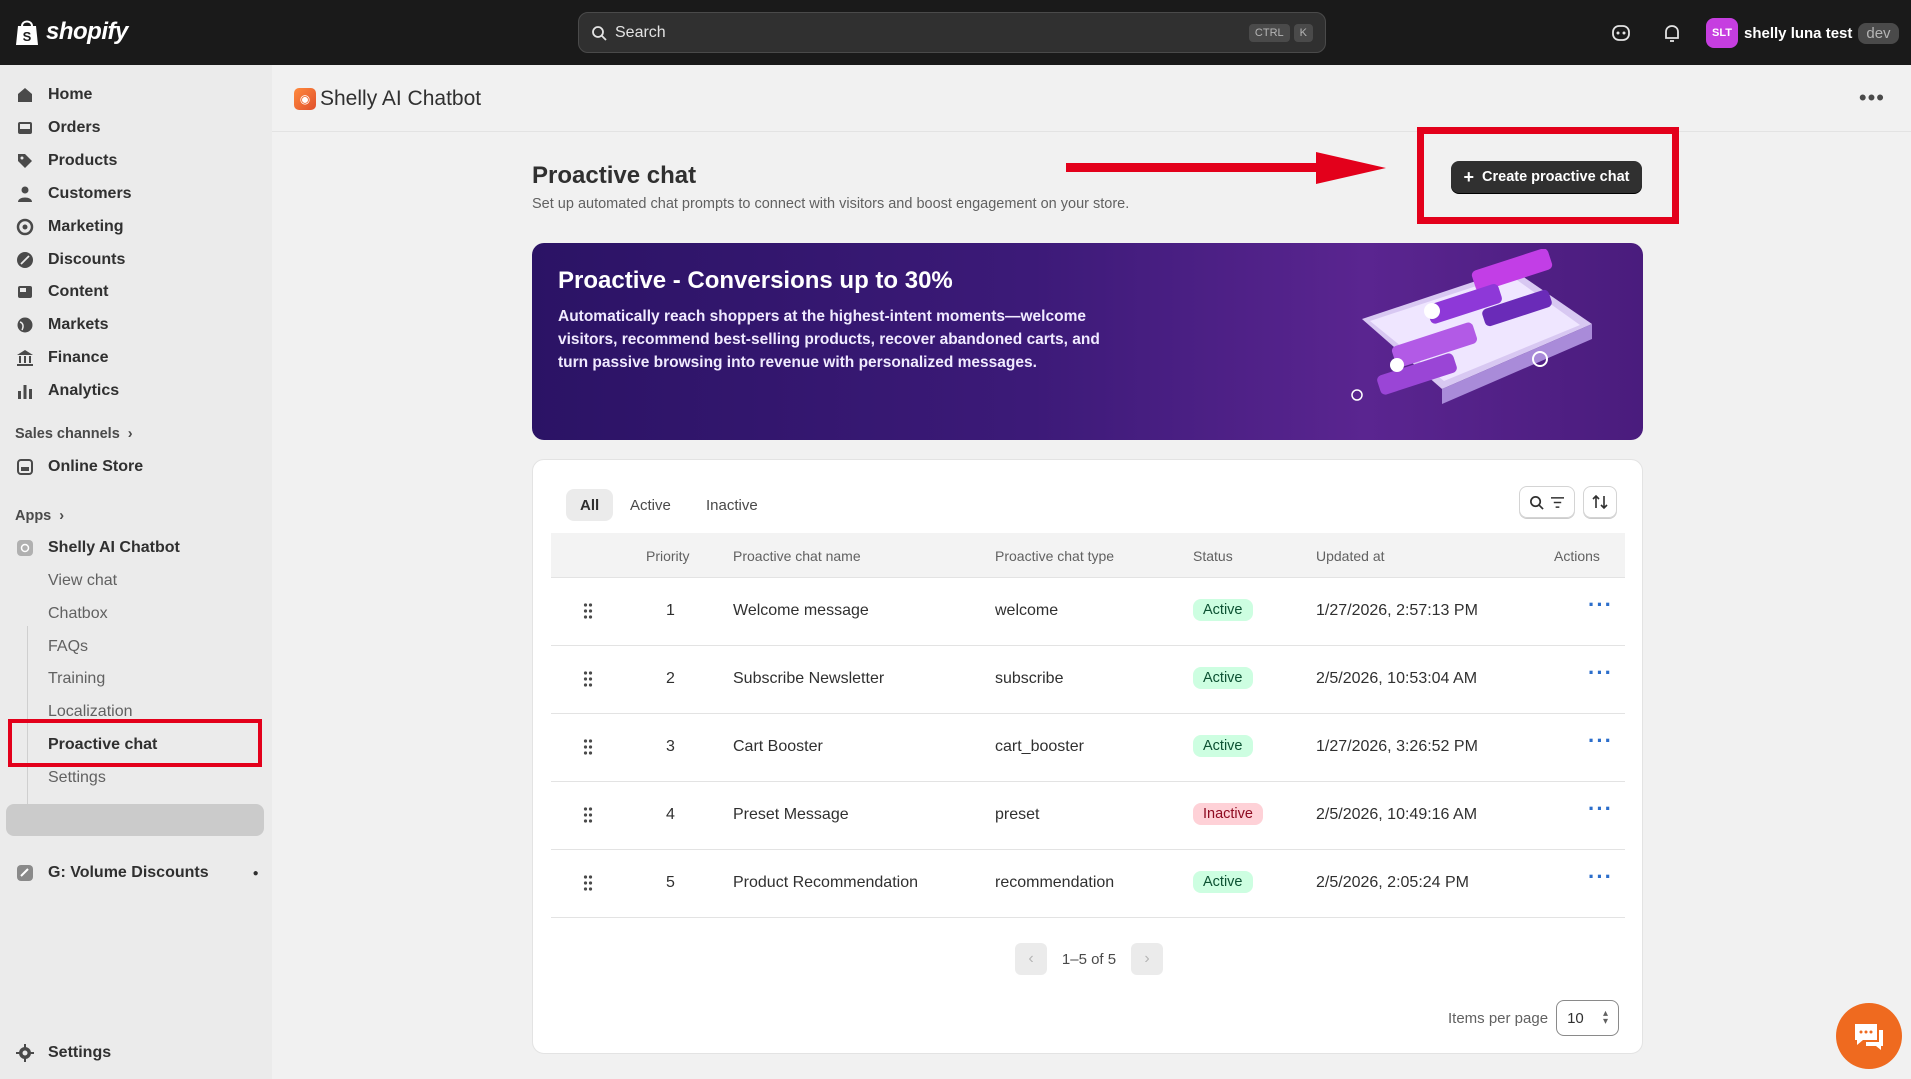  What do you see at coordinates (1722, 33) in the screenshot?
I see `avatar: SLT` at bounding box center [1722, 33].